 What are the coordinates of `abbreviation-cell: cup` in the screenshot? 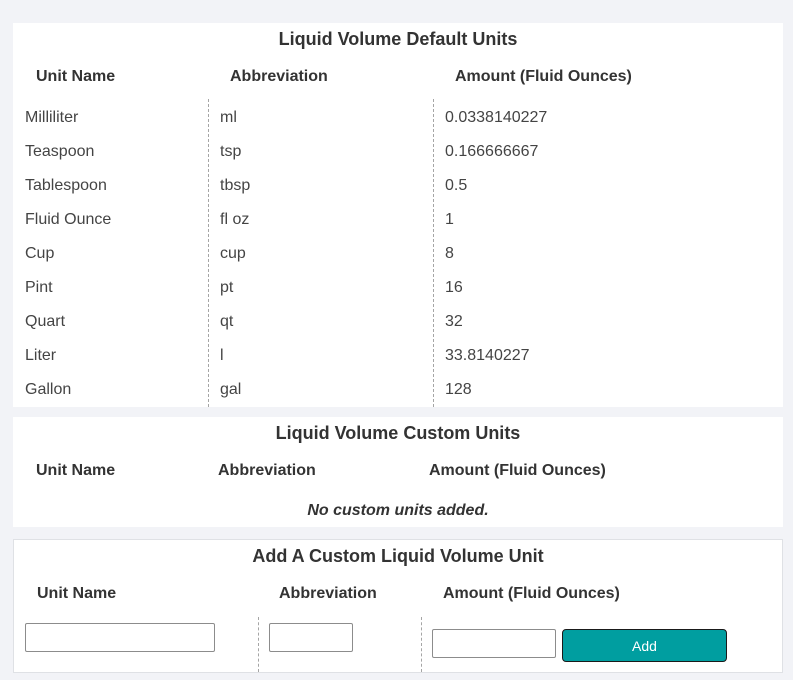 It's located at (233, 253).